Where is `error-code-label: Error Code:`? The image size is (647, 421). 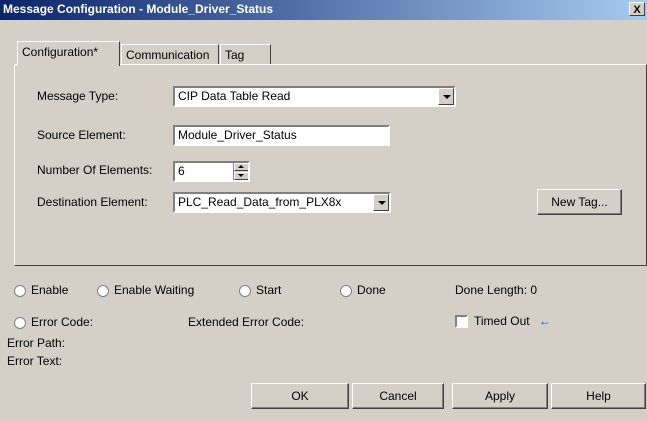
error-code-label: Error Code: is located at coordinates (62, 322).